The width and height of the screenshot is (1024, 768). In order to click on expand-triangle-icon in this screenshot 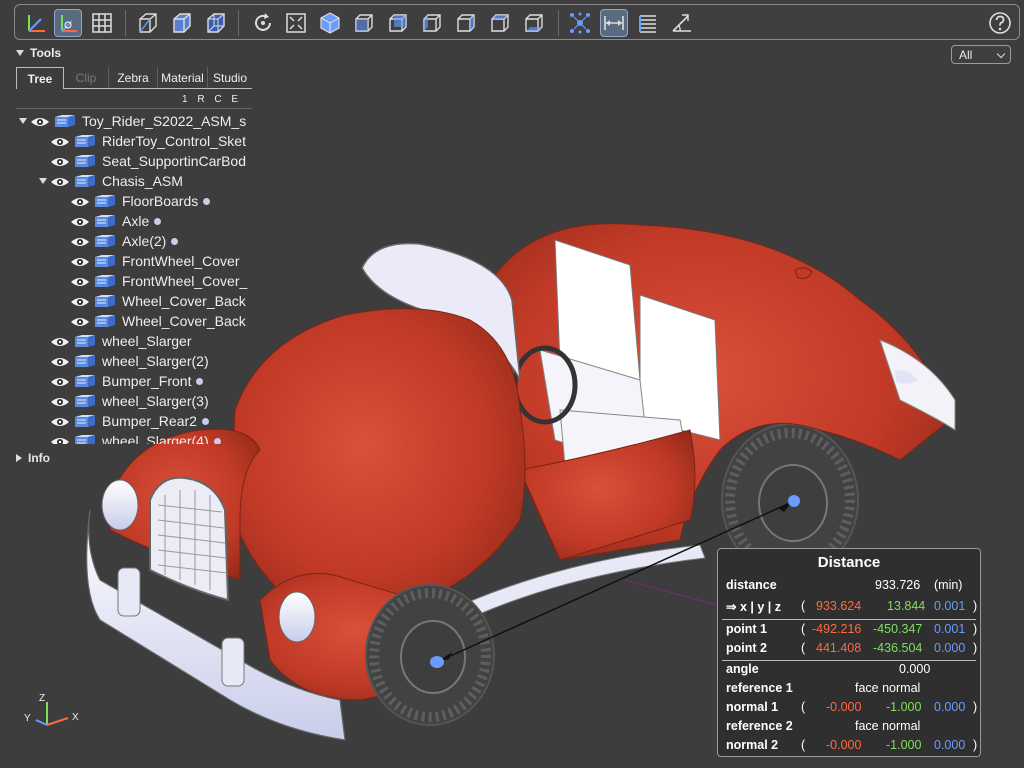, I will do `click(19, 458)`.